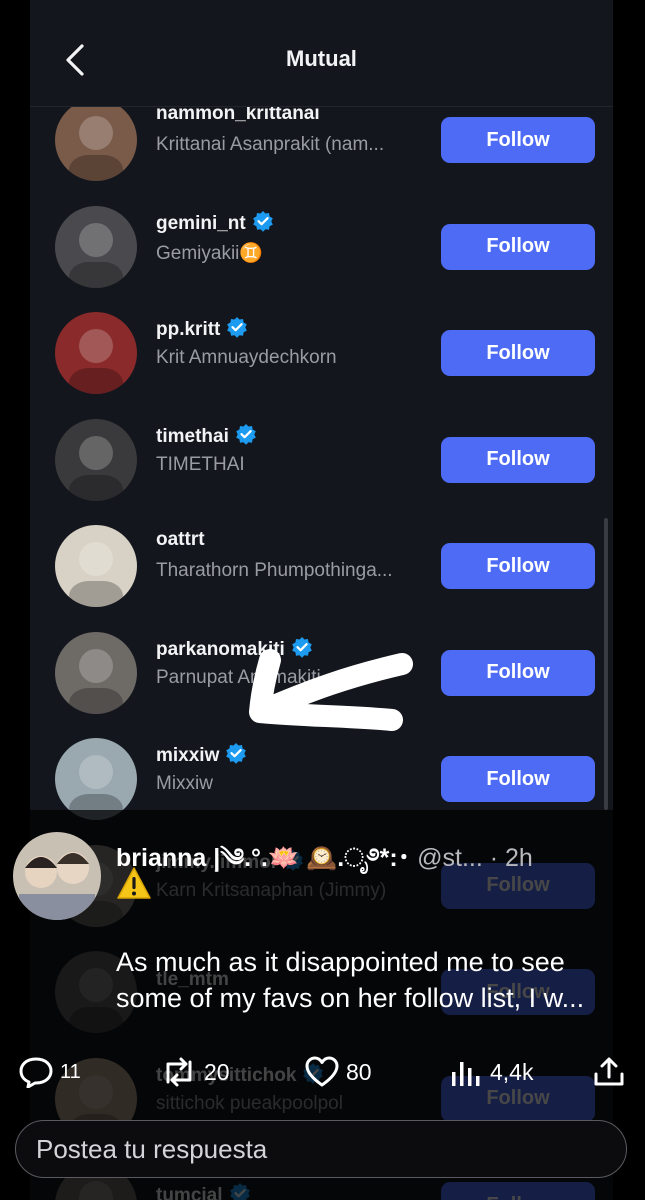 The image size is (645, 1200). Describe the element at coordinates (359, 1071) in the screenshot. I see `like-count: 80` at that location.